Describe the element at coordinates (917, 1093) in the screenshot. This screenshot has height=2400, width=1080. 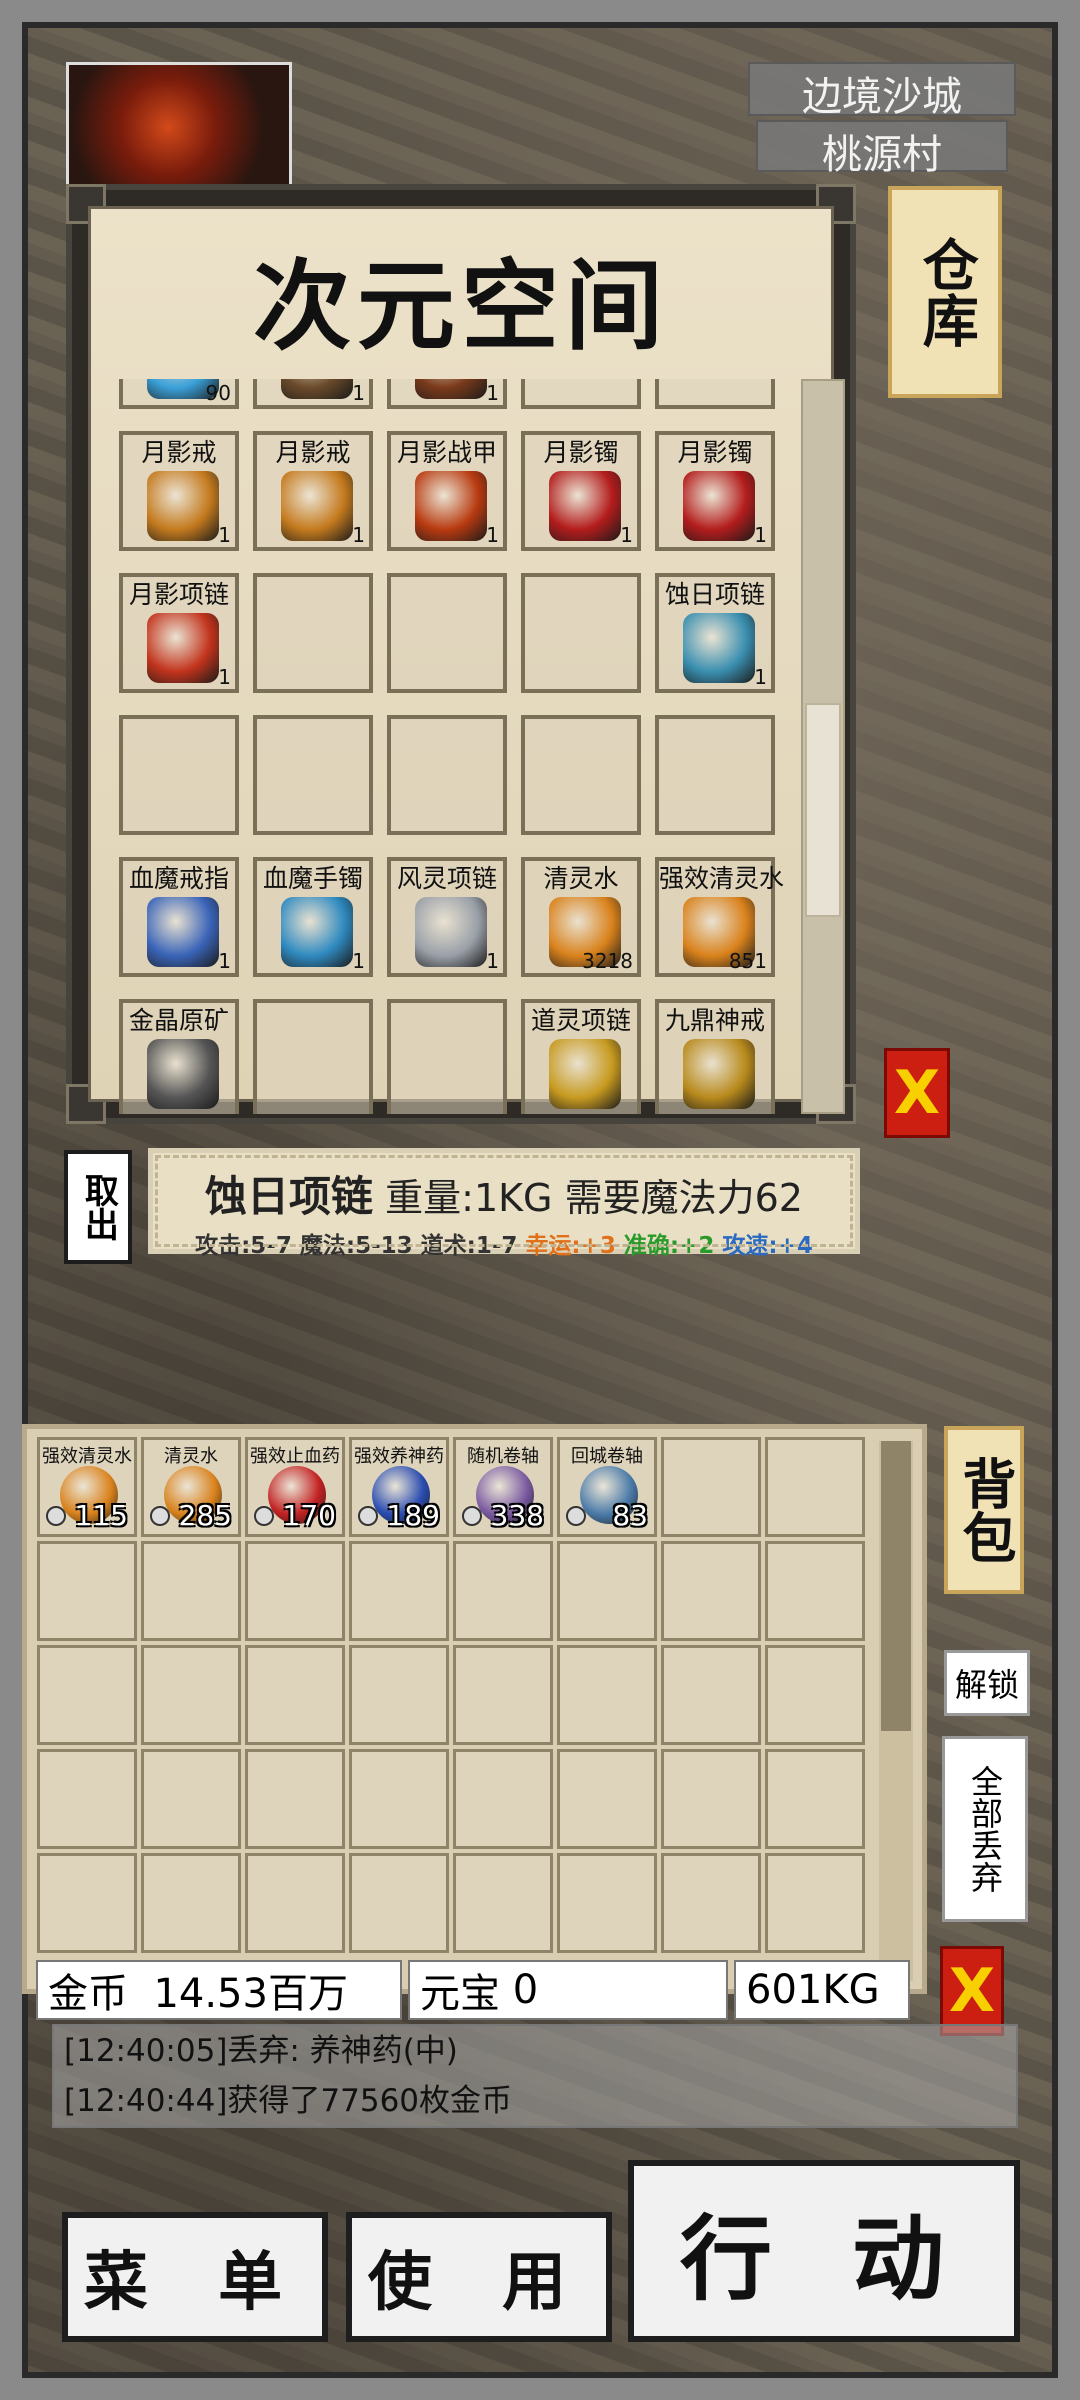
I see `storage-close-button: X` at that location.